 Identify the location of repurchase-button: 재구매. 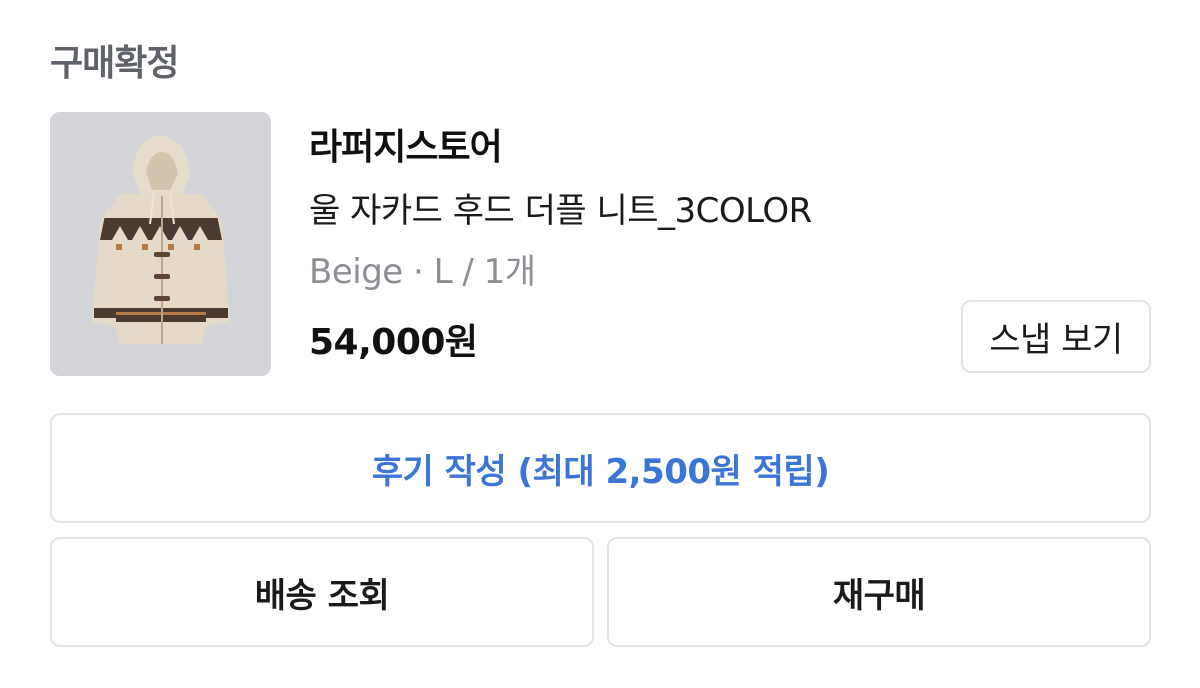
(879, 592).